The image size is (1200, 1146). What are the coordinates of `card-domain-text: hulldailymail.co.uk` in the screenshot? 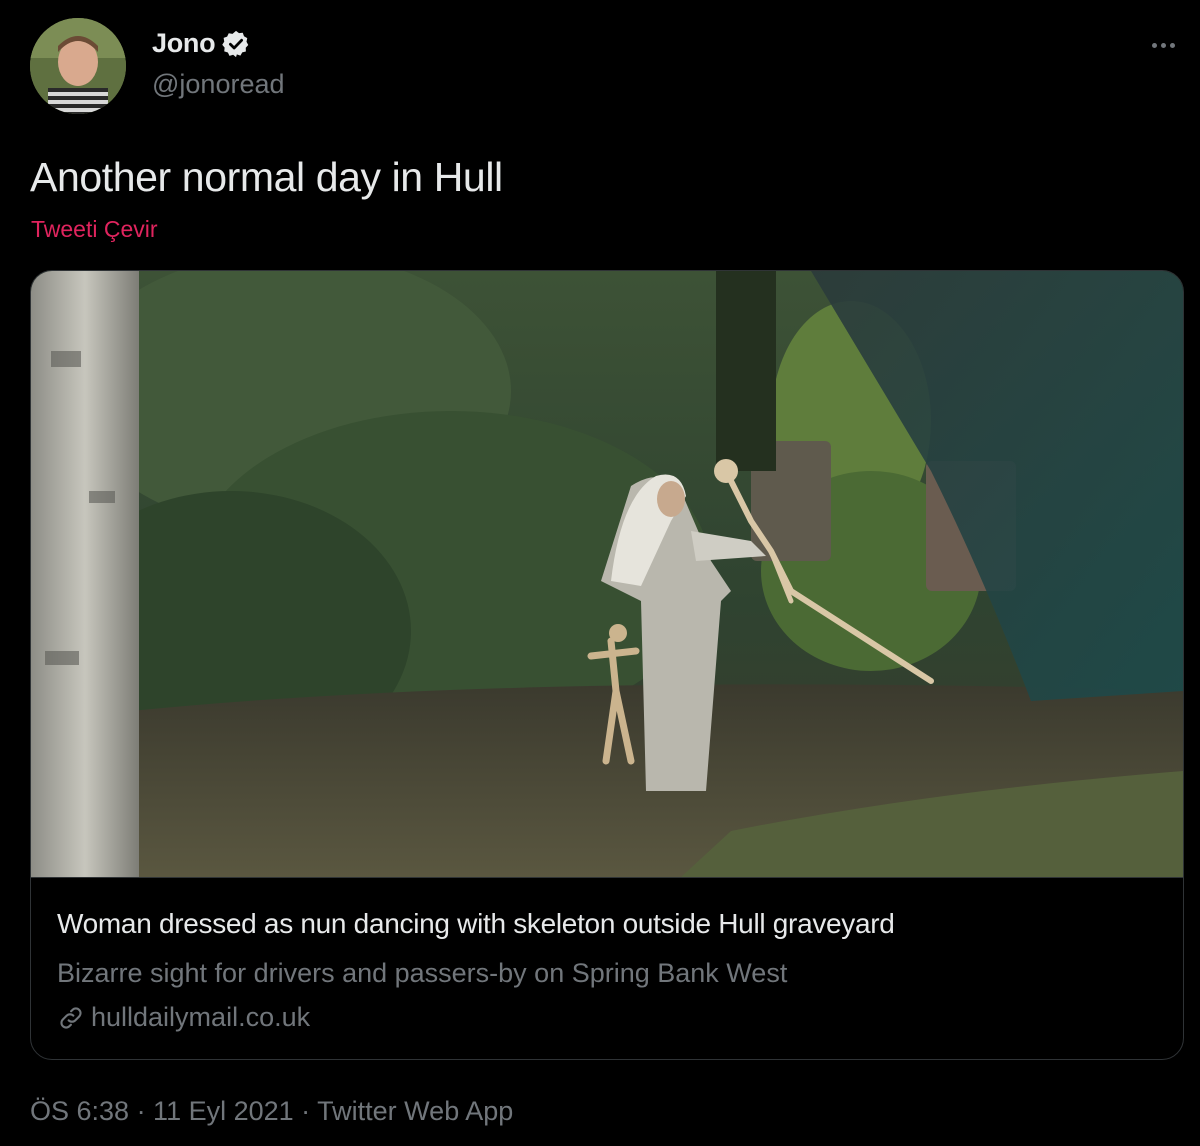 It's located at (200, 1017).